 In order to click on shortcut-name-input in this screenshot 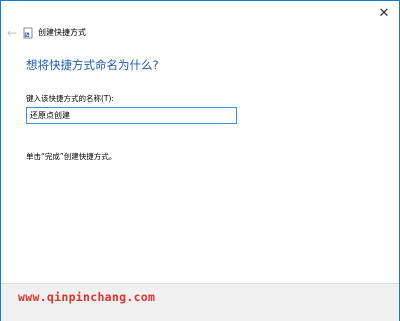, I will do `click(131, 115)`.